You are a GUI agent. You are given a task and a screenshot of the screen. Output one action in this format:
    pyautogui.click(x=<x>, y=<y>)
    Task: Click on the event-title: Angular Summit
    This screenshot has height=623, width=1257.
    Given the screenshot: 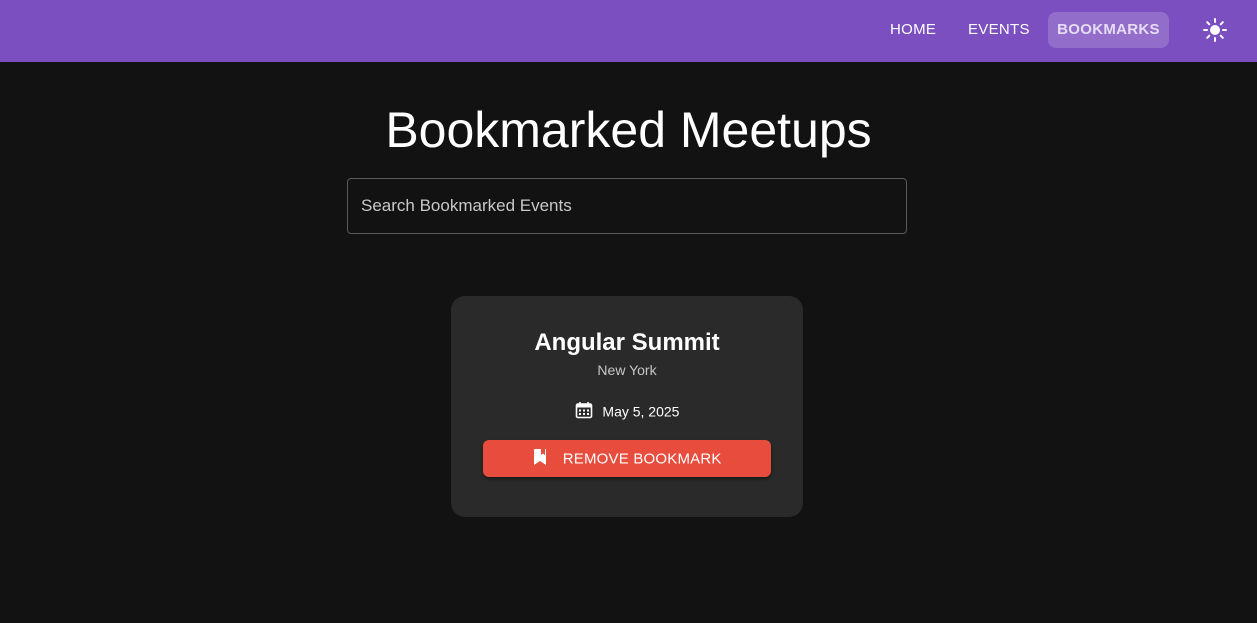 What is the action you would take?
    pyautogui.click(x=627, y=342)
    